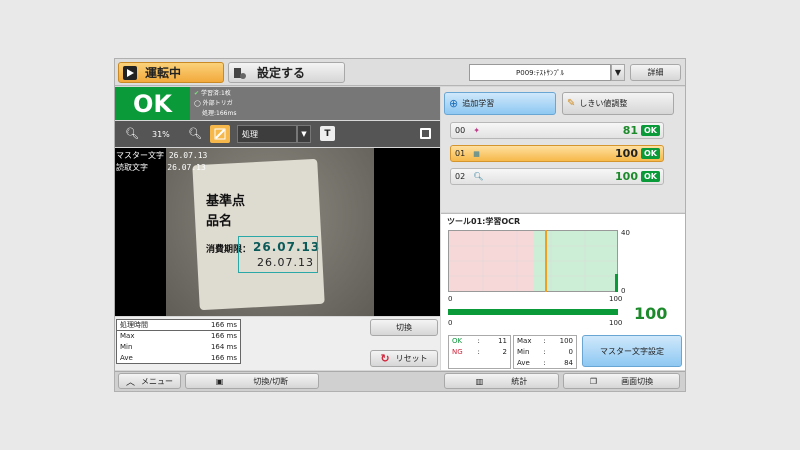  I want to click on threshold-button: ✎ しきい値調整, so click(618, 103).